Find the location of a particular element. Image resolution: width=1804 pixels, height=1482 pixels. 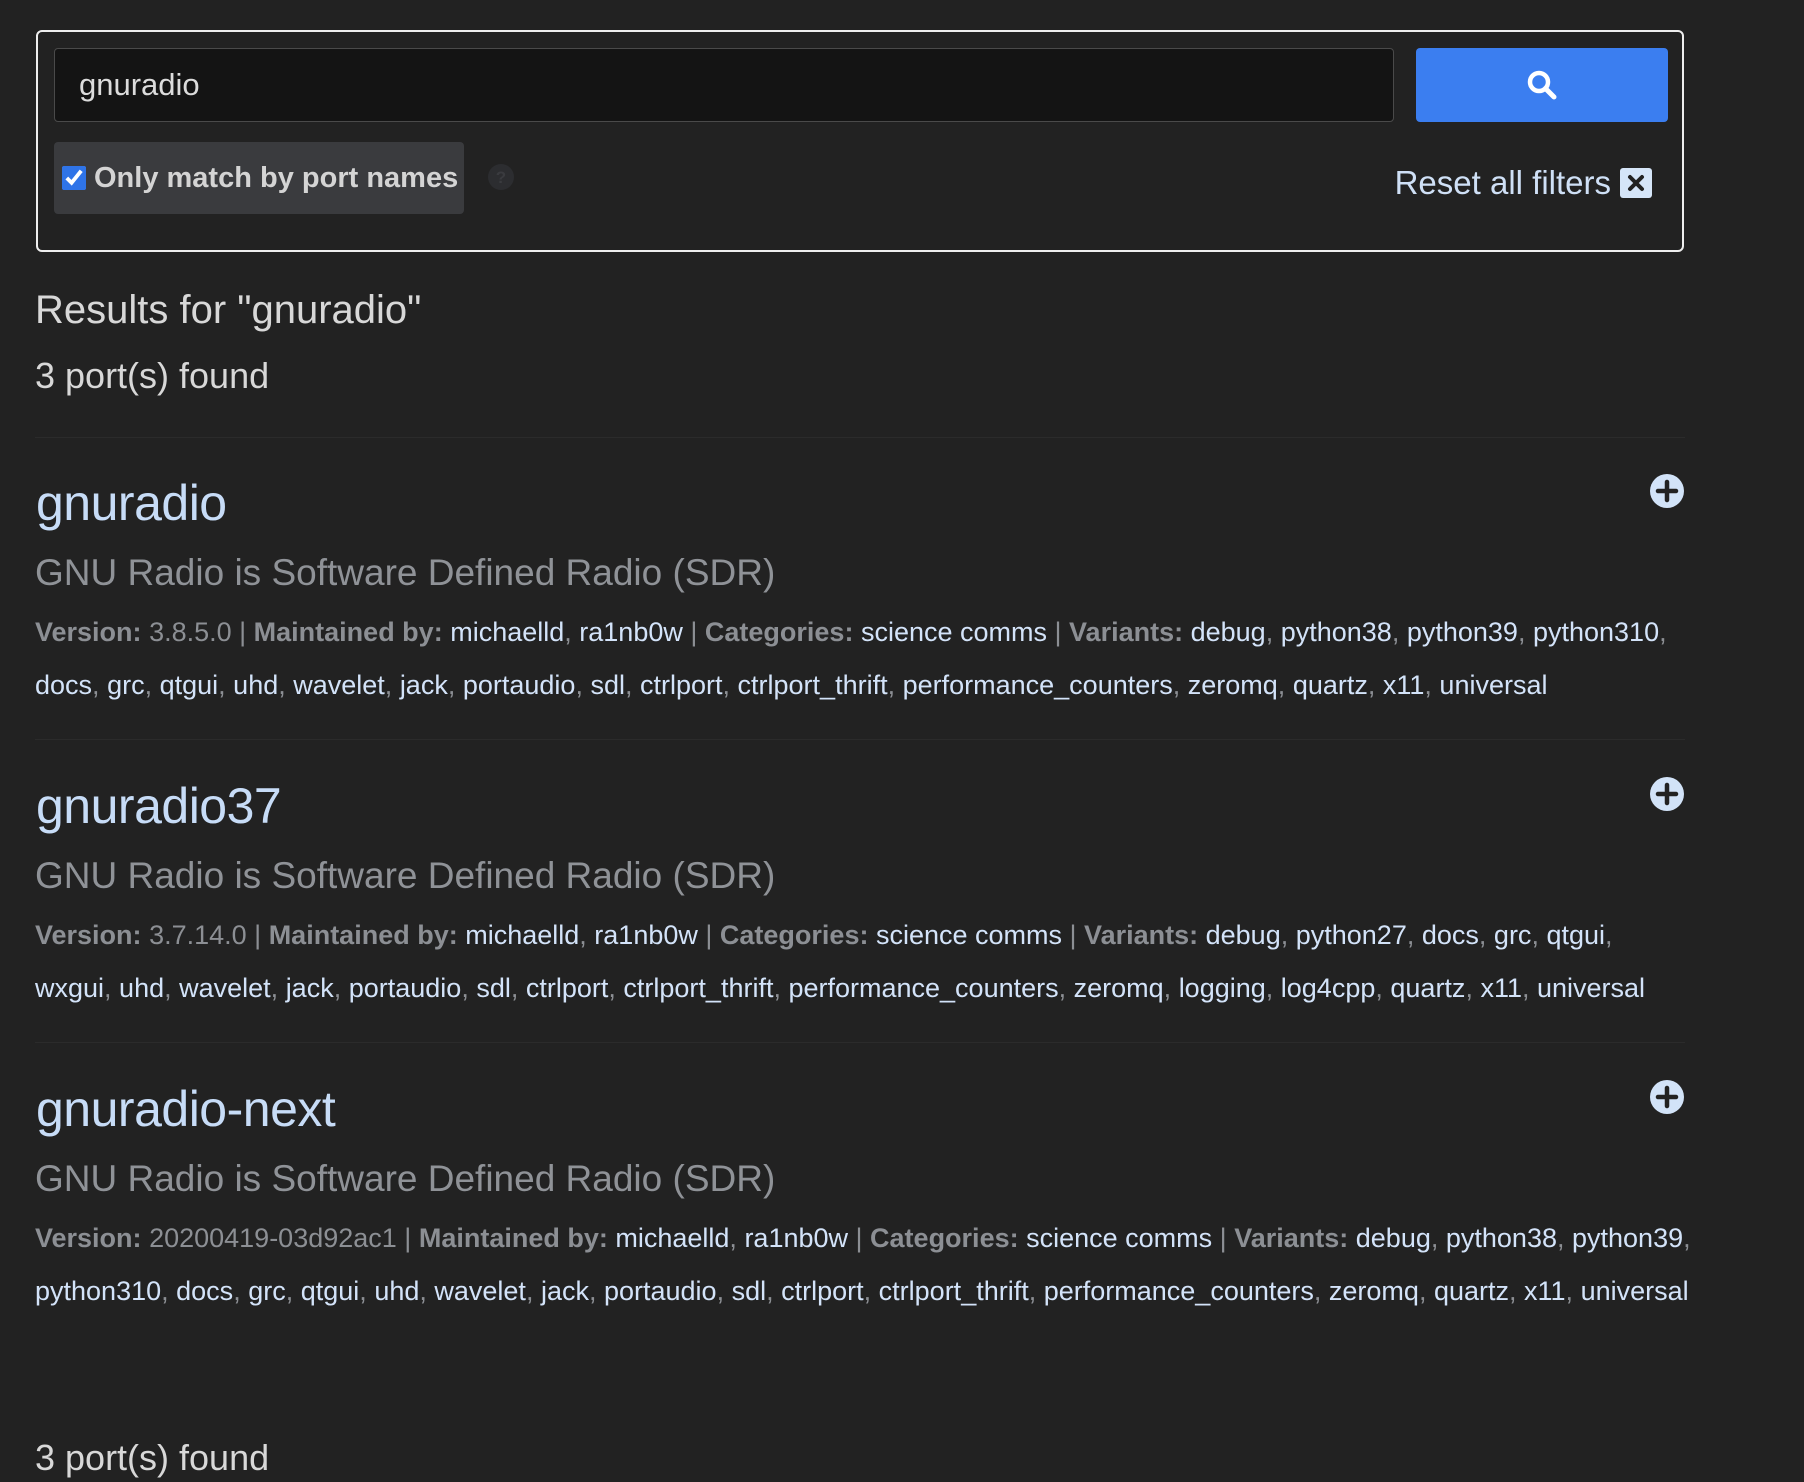

variant-link: wxgui is located at coordinates (69, 988).